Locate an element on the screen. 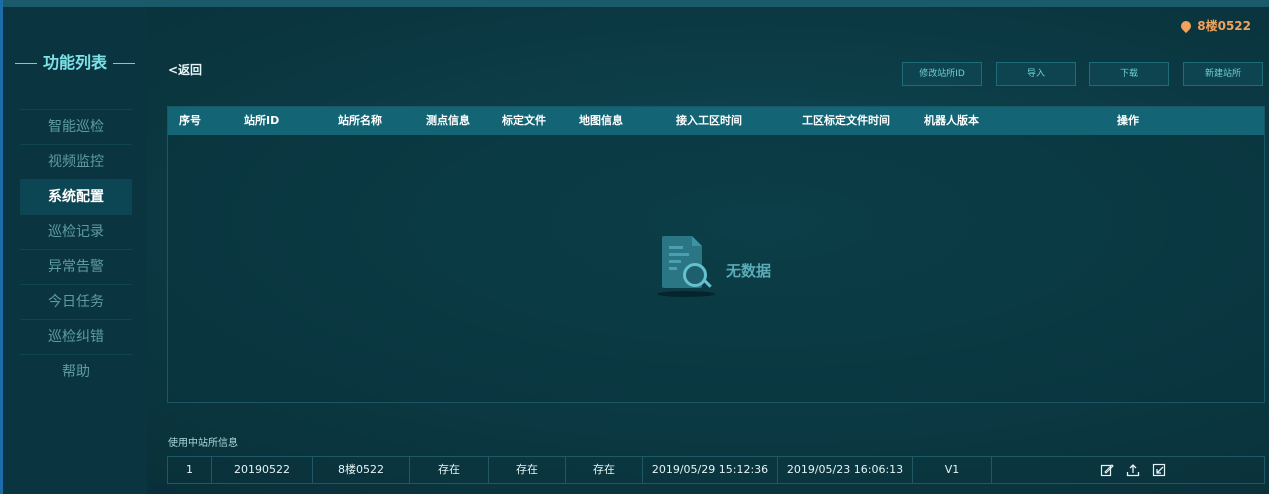 This screenshot has width=1269, height=494. sidebar-item-inspection-correction: 巡检纠错 is located at coordinates (76, 336).